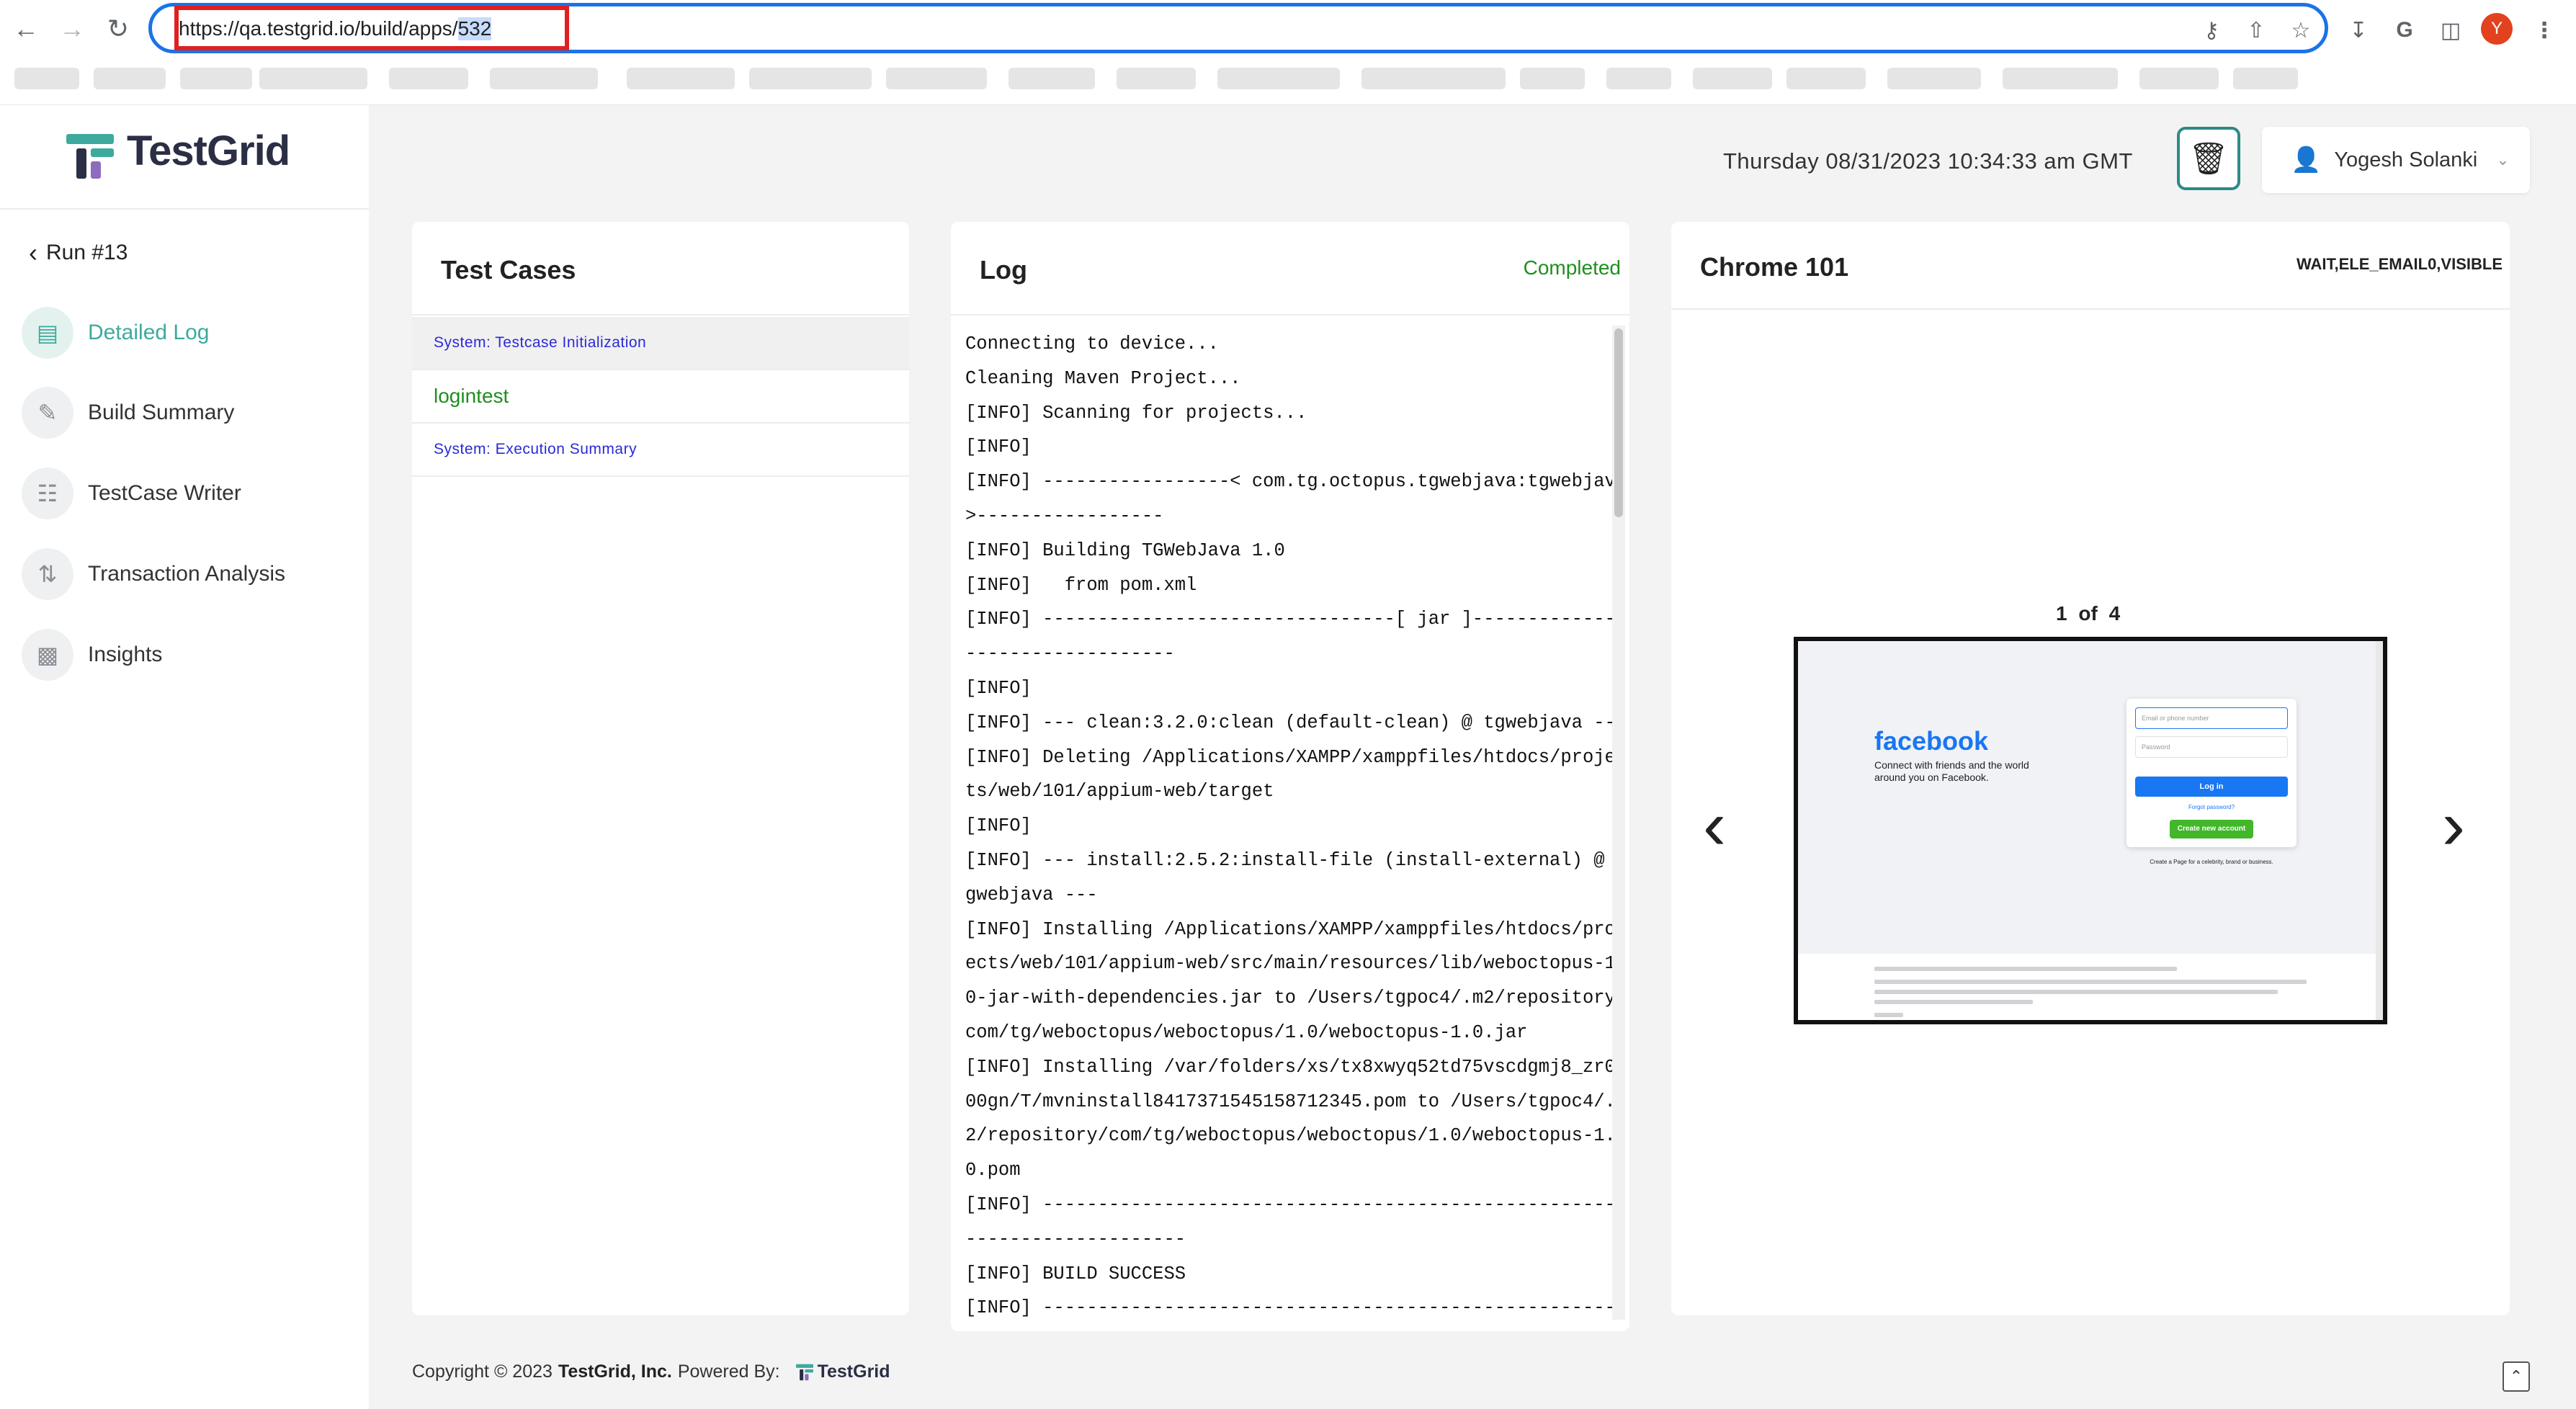 The image size is (2576, 1409). Describe the element at coordinates (1031, 894) in the screenshot. I see `log-line: gwebjava ---` at that location.